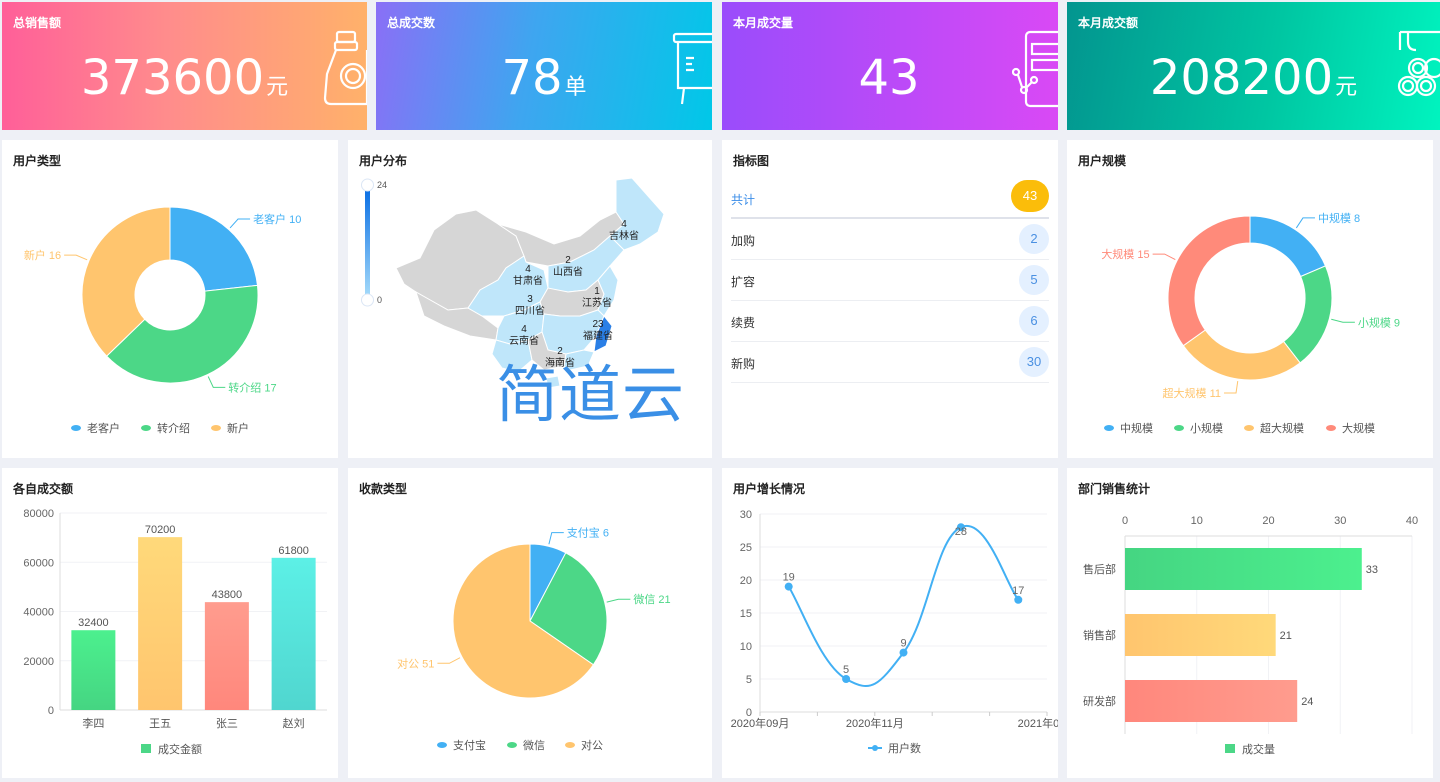 This screenshot has height=782, width=1440. Describe the element at coordinates (411, 23) in the screenshot. I see `kpi-title: 总成交数` at that location.